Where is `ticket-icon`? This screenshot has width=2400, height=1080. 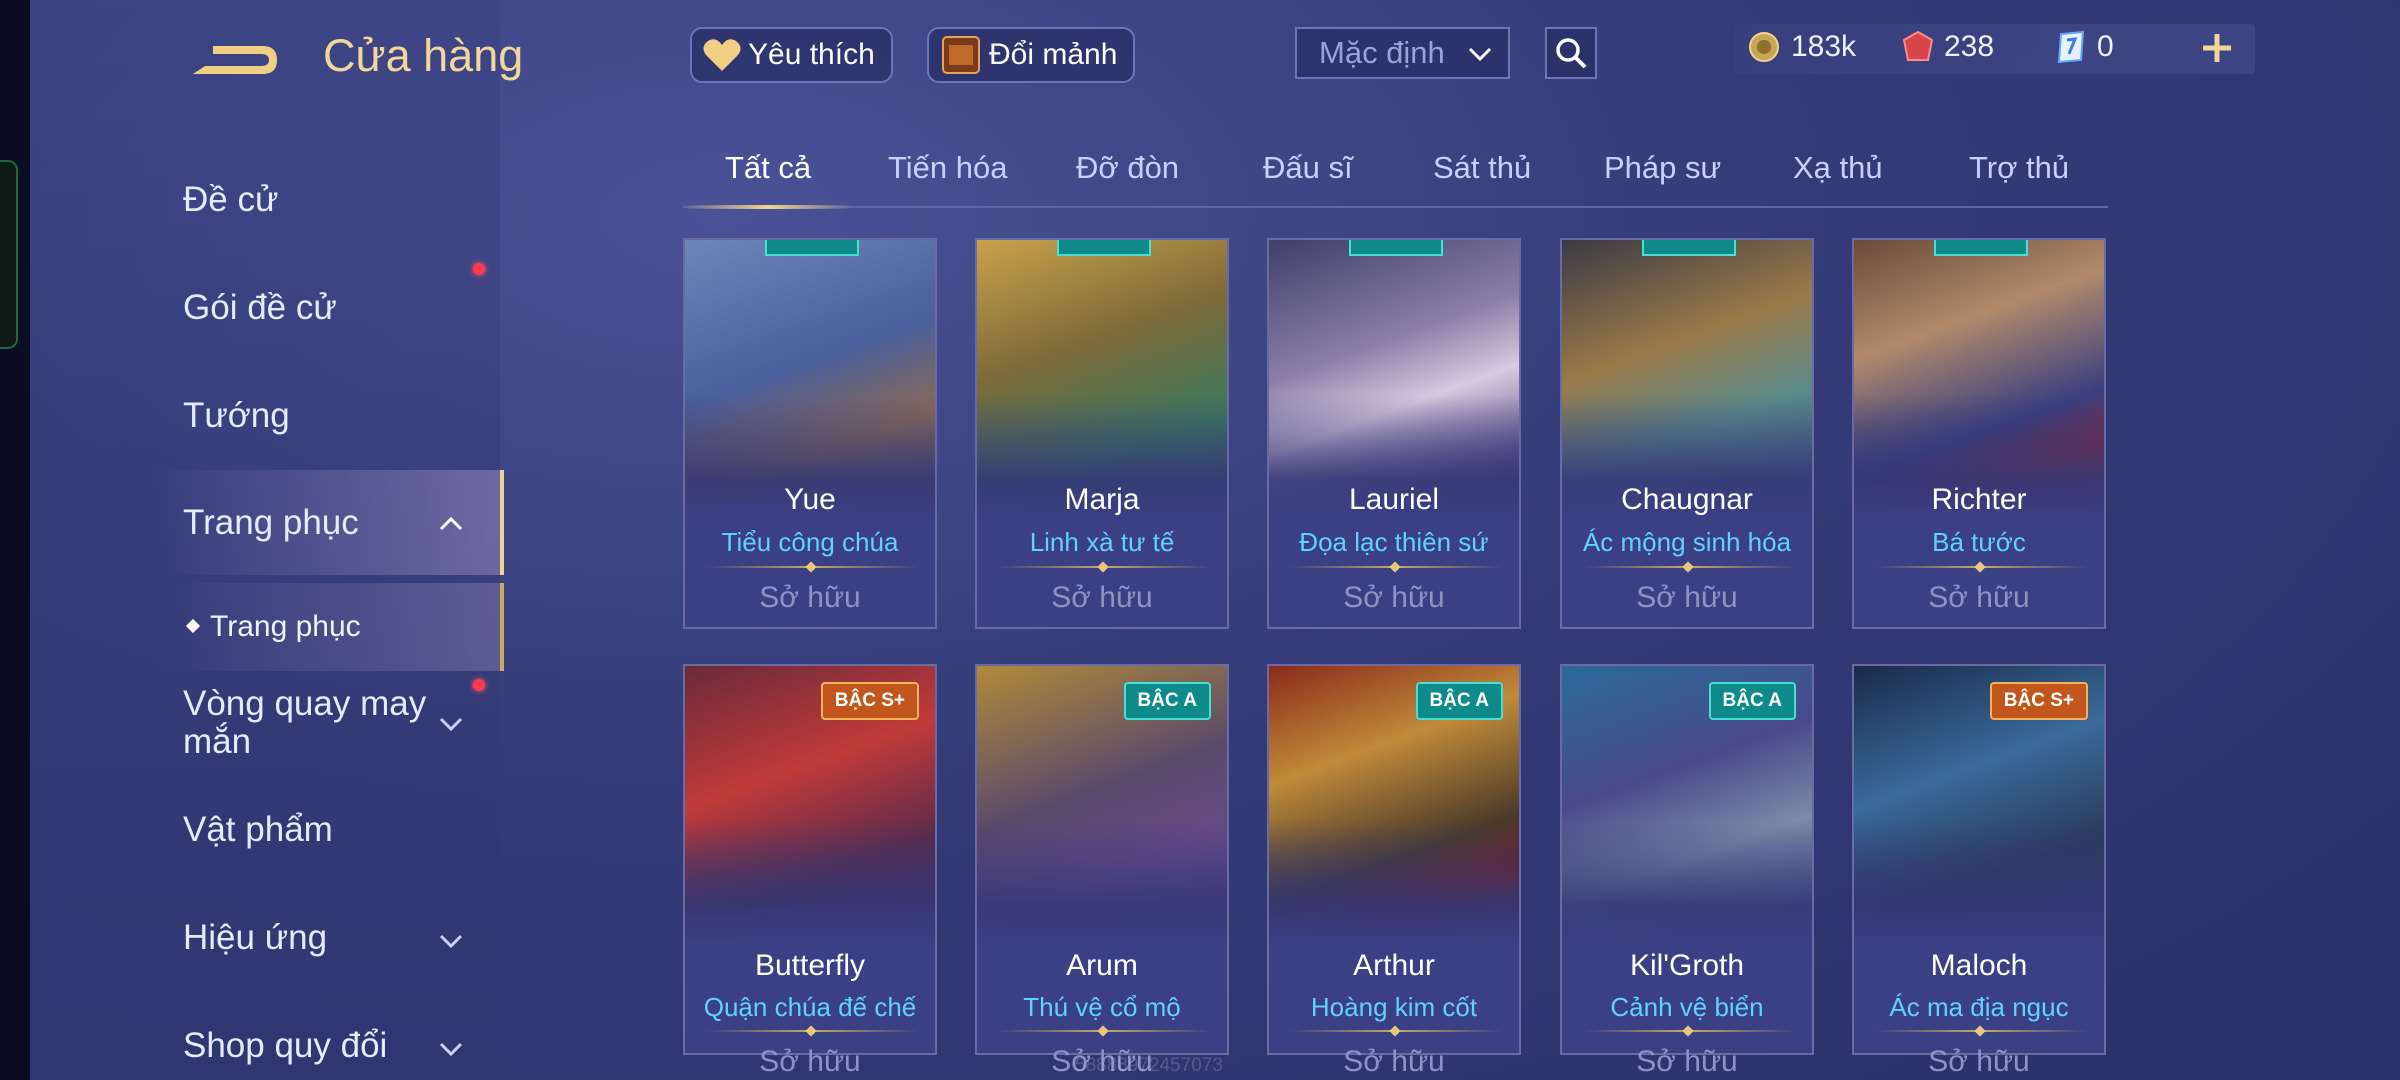 ticket-icon is located at coordinates (2071, 47).